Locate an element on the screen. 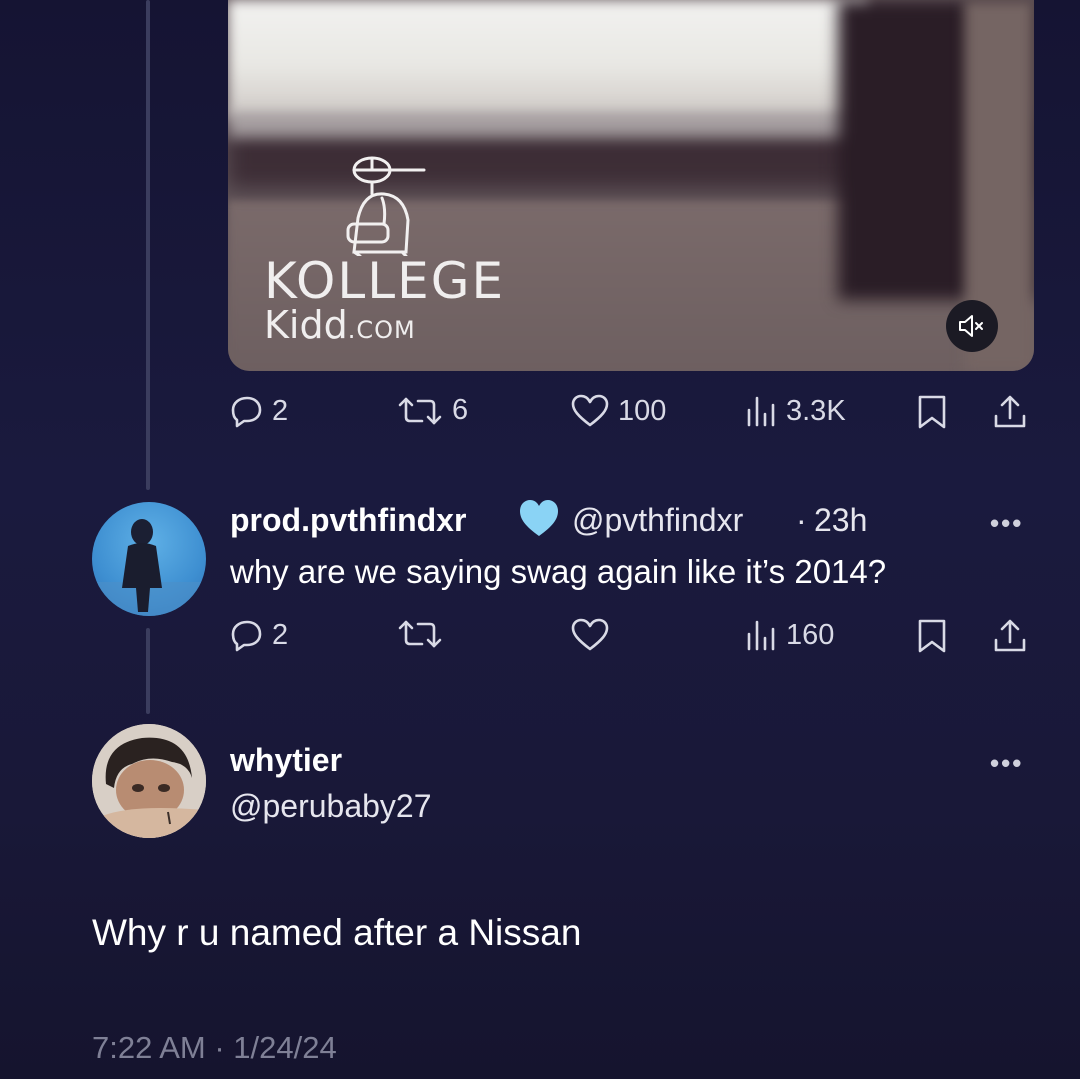 The width and height of the screenshot is (1080, 1079). person-silhouette-icon is located at coordinates (149, 567).